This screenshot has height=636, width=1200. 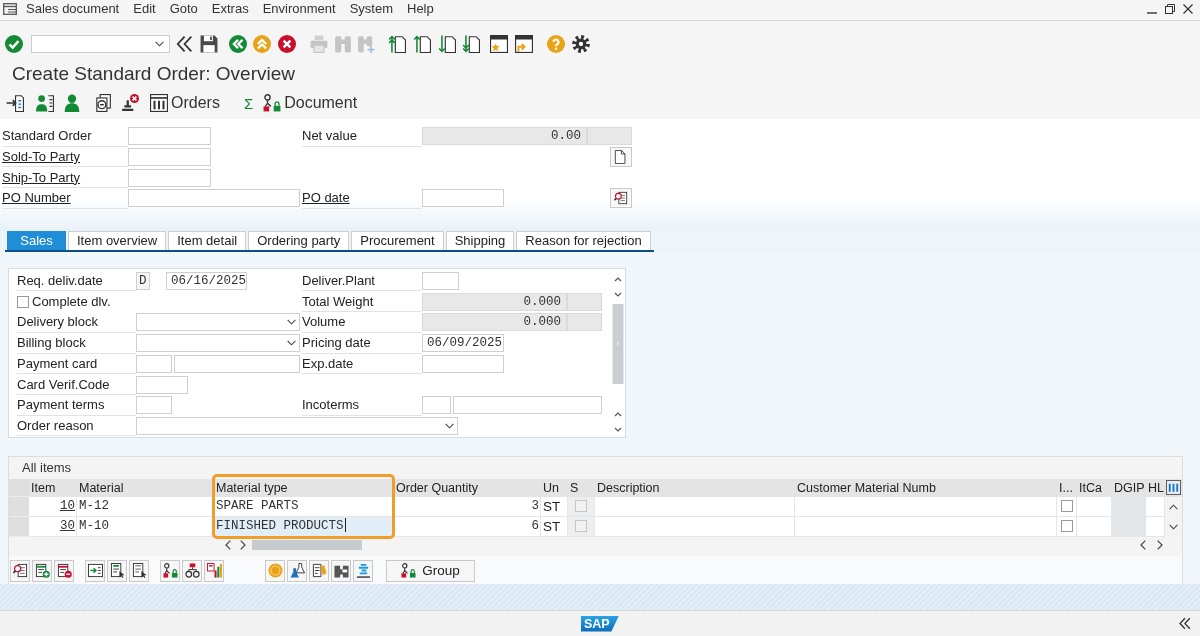 What do you see at coordinates (185, 103) in the screenshot?
I see `toolbar-button: Orders` at bounding box center [185, 103].